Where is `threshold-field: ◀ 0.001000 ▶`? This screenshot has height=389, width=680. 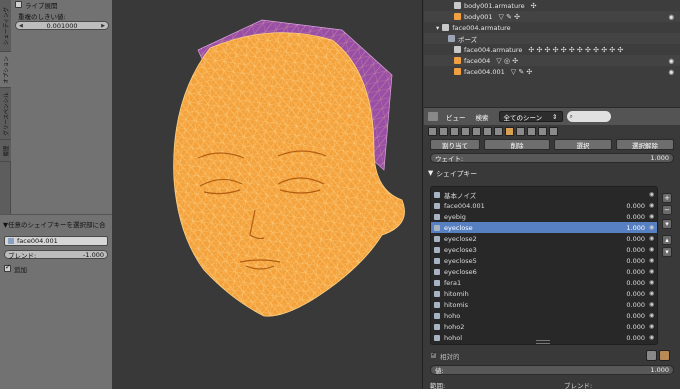 threshold-field: ◀ 0.001000 ▶ is located at coordinates (62, 25).